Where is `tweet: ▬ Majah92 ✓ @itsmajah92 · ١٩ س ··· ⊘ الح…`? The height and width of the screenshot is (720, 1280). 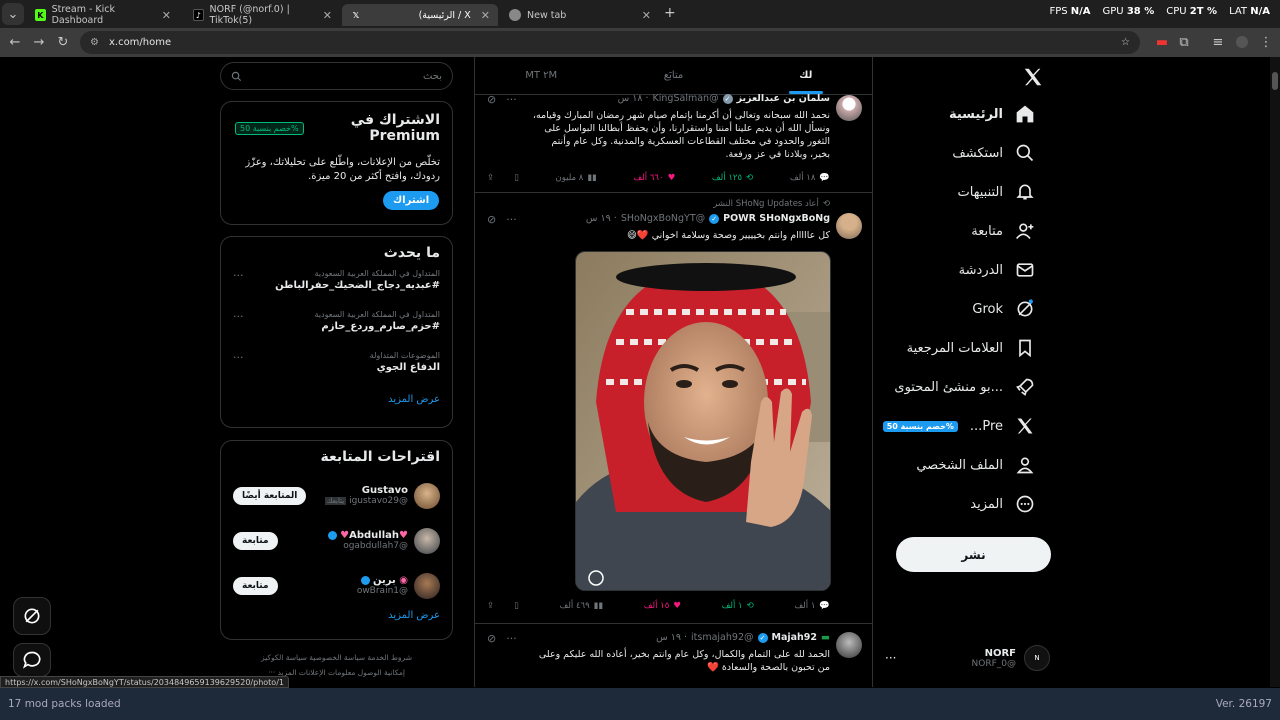 tweet: ▬ Majah92 ✓ @itsmajah92 · ١٩ س ··· ⊘ الح… is located at coordinates (673, 655).